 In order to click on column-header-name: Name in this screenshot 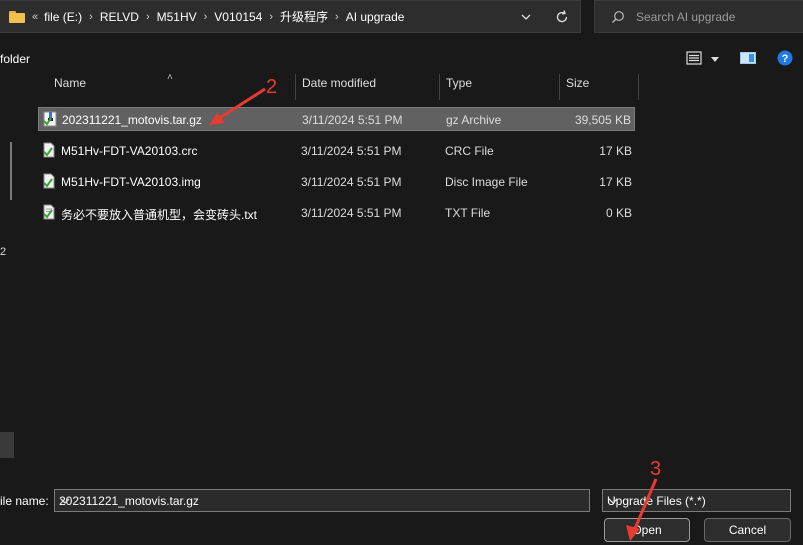, I will do `click(70, 88)`.